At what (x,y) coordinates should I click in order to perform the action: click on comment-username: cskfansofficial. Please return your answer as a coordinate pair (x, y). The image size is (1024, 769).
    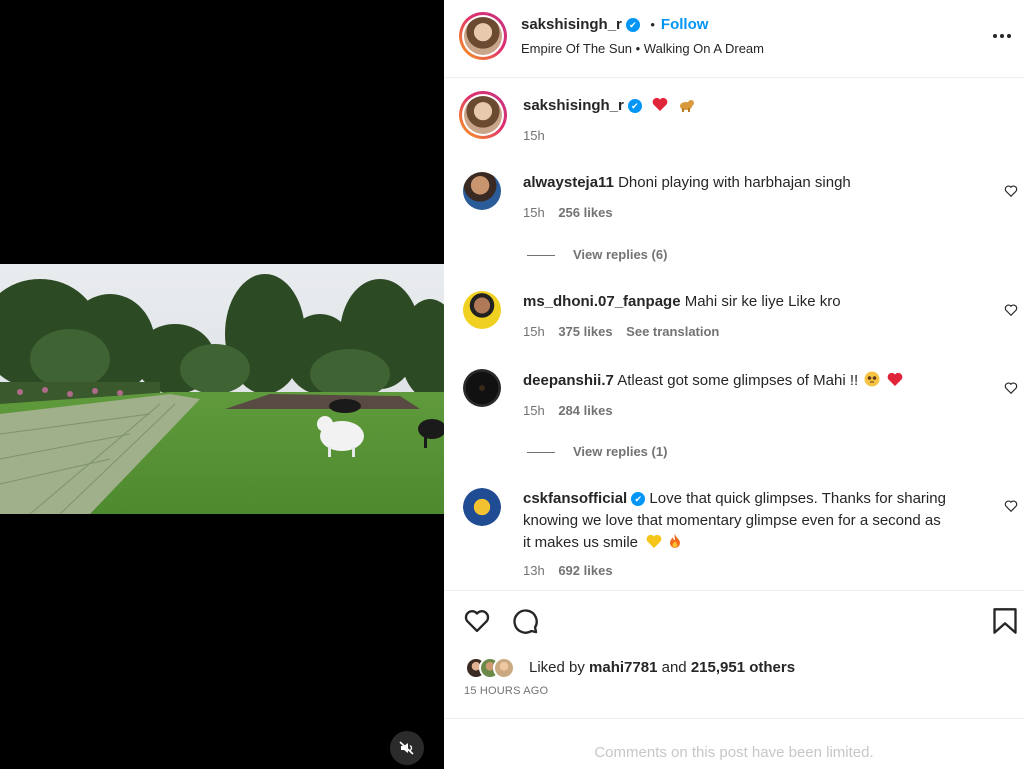
    Looking at the image, I should click on (575, 498).